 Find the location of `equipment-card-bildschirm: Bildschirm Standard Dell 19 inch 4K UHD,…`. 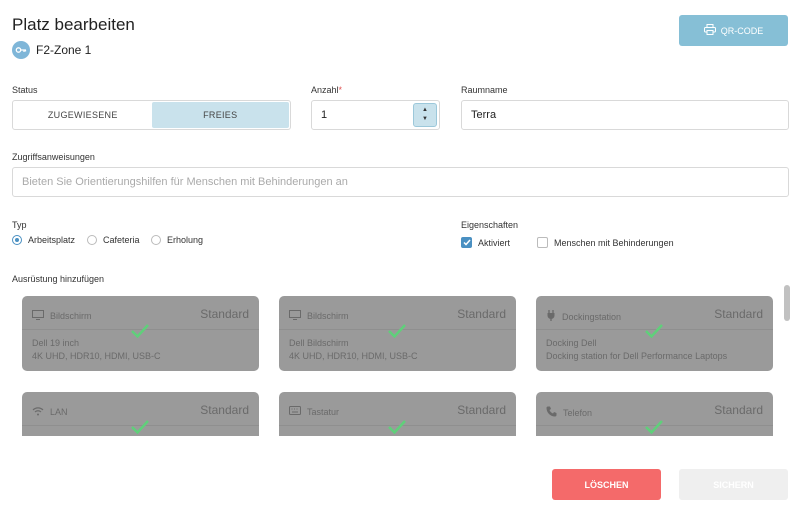

equipment-card-bildschirm: Bildschirm Standard Dell 19 inch 4K UHD,… is located at coordinates (140, 333).